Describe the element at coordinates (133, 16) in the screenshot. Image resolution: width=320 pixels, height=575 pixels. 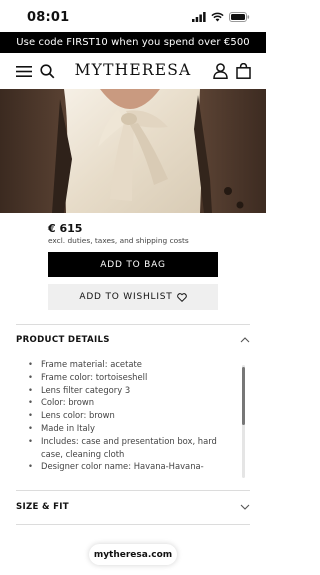
I see `status-bar: 08:01` at that location.